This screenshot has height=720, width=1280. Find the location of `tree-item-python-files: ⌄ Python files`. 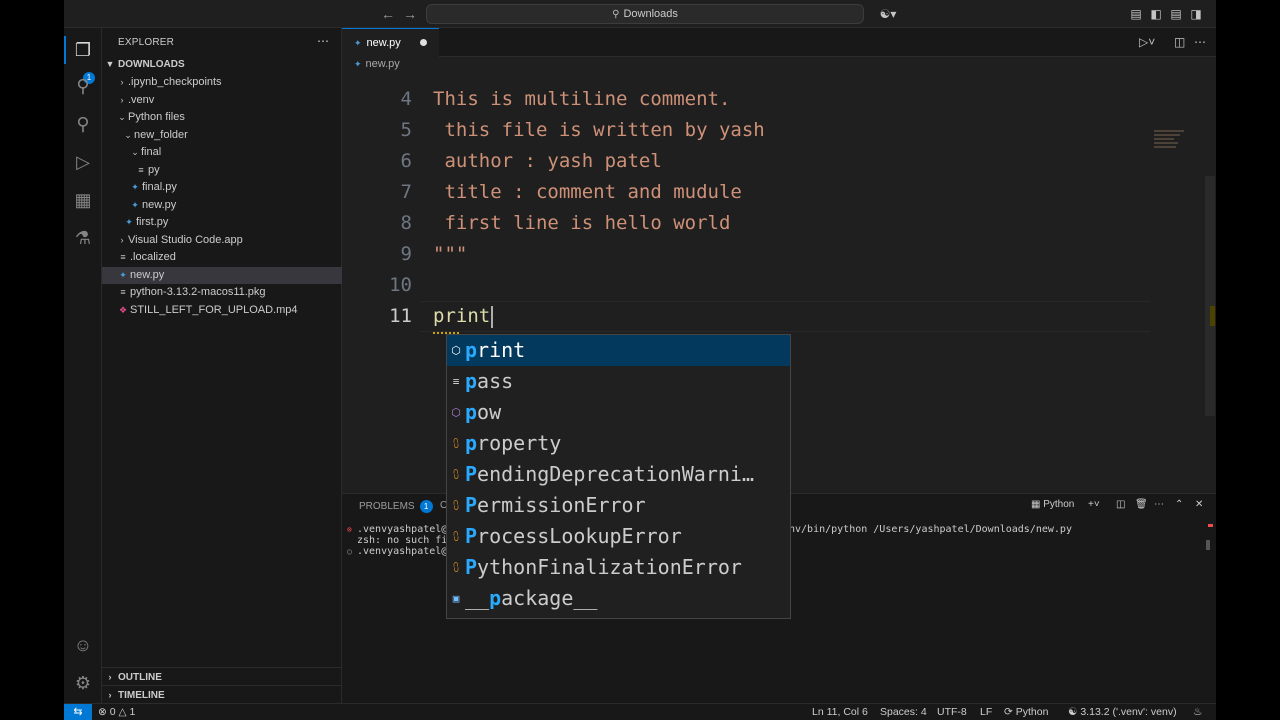

tree-item-python-files: ⌄ Python files is located at coordinates (222, 118).